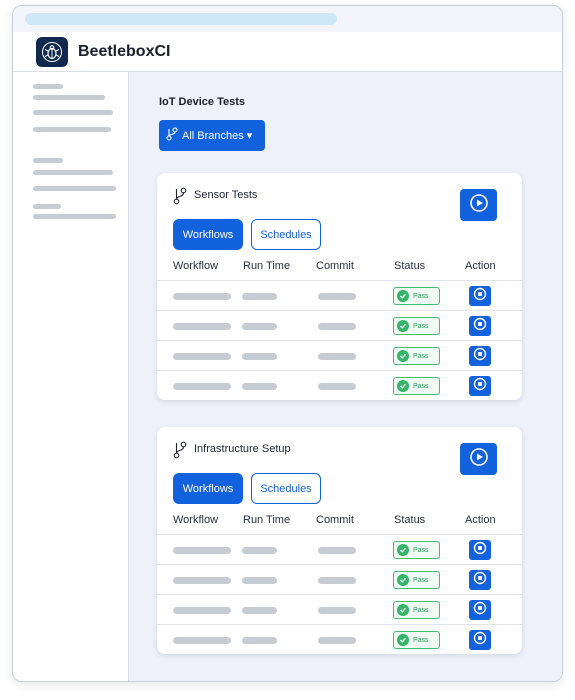 The width and height of the screenshot is (575, 700). What do you see at coordinates (212, 135) in the screenshot?
I see `branch-selector-button: All Branches ▾` at bounding box center [212, 135].